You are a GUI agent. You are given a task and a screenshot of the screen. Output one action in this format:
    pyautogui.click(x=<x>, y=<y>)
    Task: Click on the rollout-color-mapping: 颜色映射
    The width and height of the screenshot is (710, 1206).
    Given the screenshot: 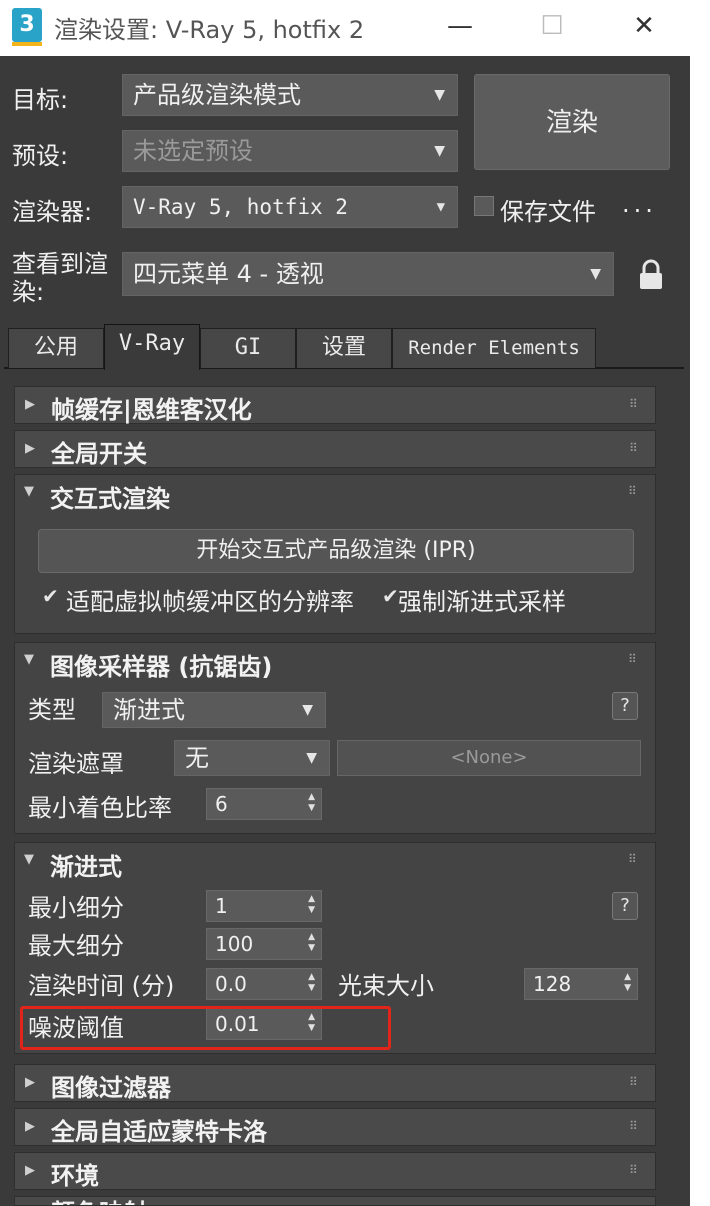 What is the action you would take?
    pyautogui.click(x=335, y=1201)
    